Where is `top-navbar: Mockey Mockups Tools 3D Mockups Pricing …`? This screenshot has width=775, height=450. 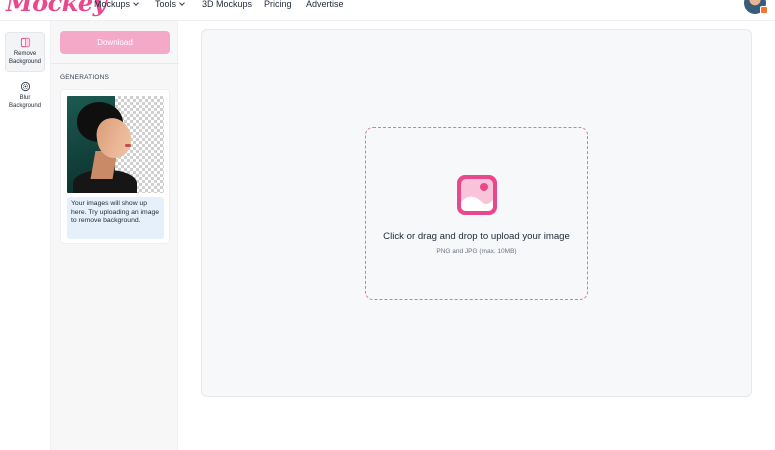
top-navbar: Mockey Mockups Tools 3D Mockups Pricing … is located at coordinates (387, 10).